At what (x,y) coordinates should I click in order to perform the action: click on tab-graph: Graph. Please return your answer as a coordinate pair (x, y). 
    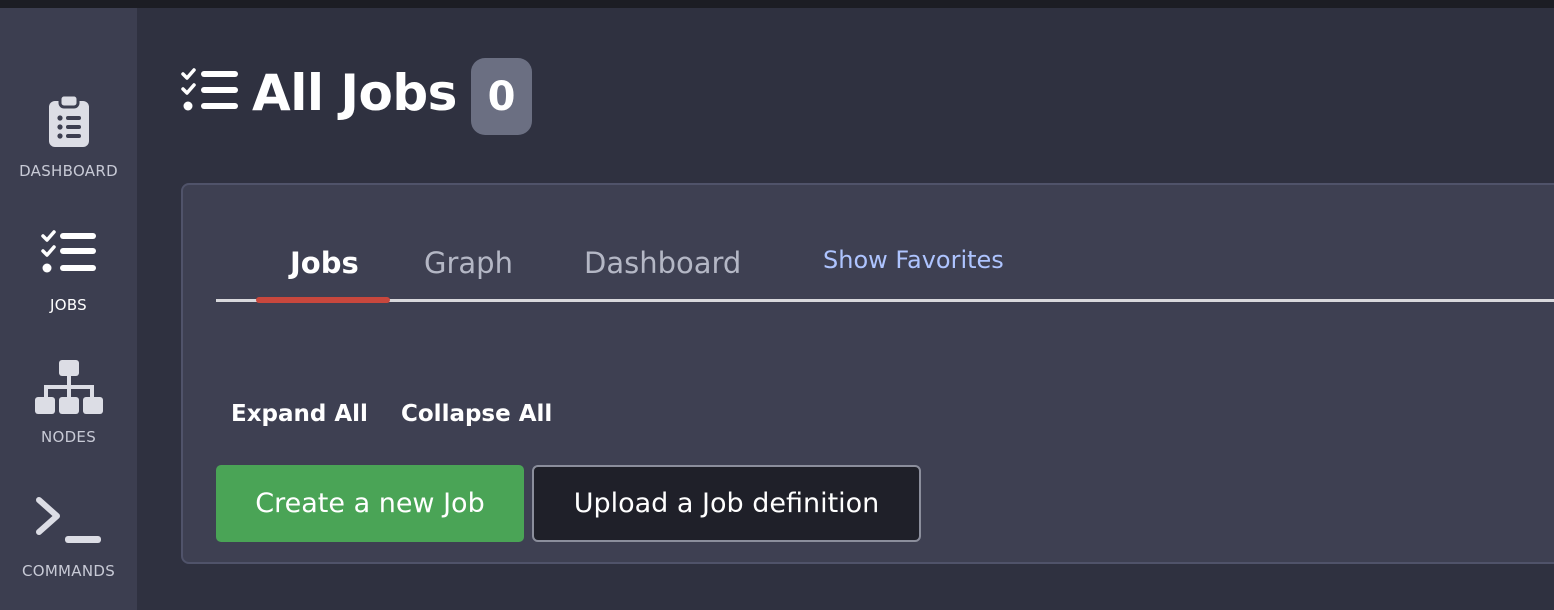
    Looking at the image, I should click on (468, 263).